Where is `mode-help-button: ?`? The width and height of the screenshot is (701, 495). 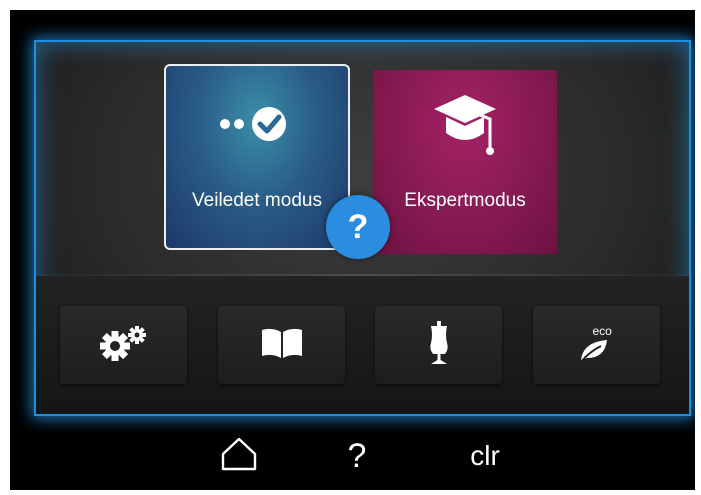
mode-help-button: ? is located at coordinates (358, 227).